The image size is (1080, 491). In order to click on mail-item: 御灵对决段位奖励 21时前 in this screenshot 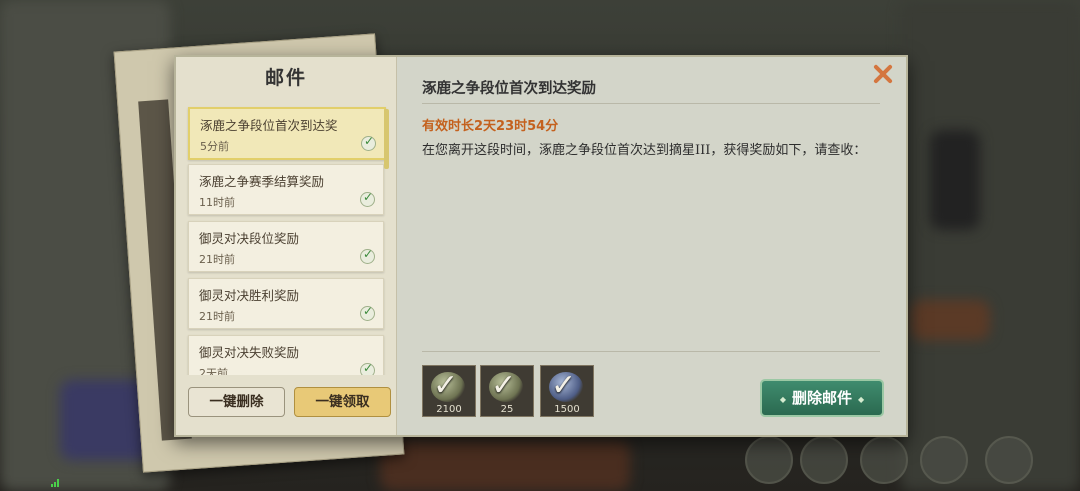, I will do `click(286, 246)`.